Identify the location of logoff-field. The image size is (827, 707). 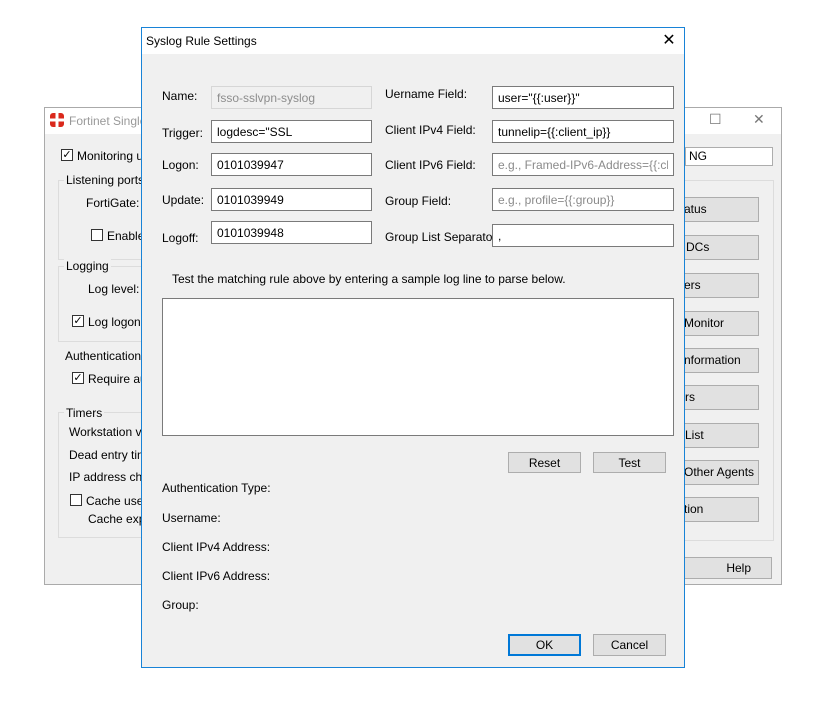
(291, 232).